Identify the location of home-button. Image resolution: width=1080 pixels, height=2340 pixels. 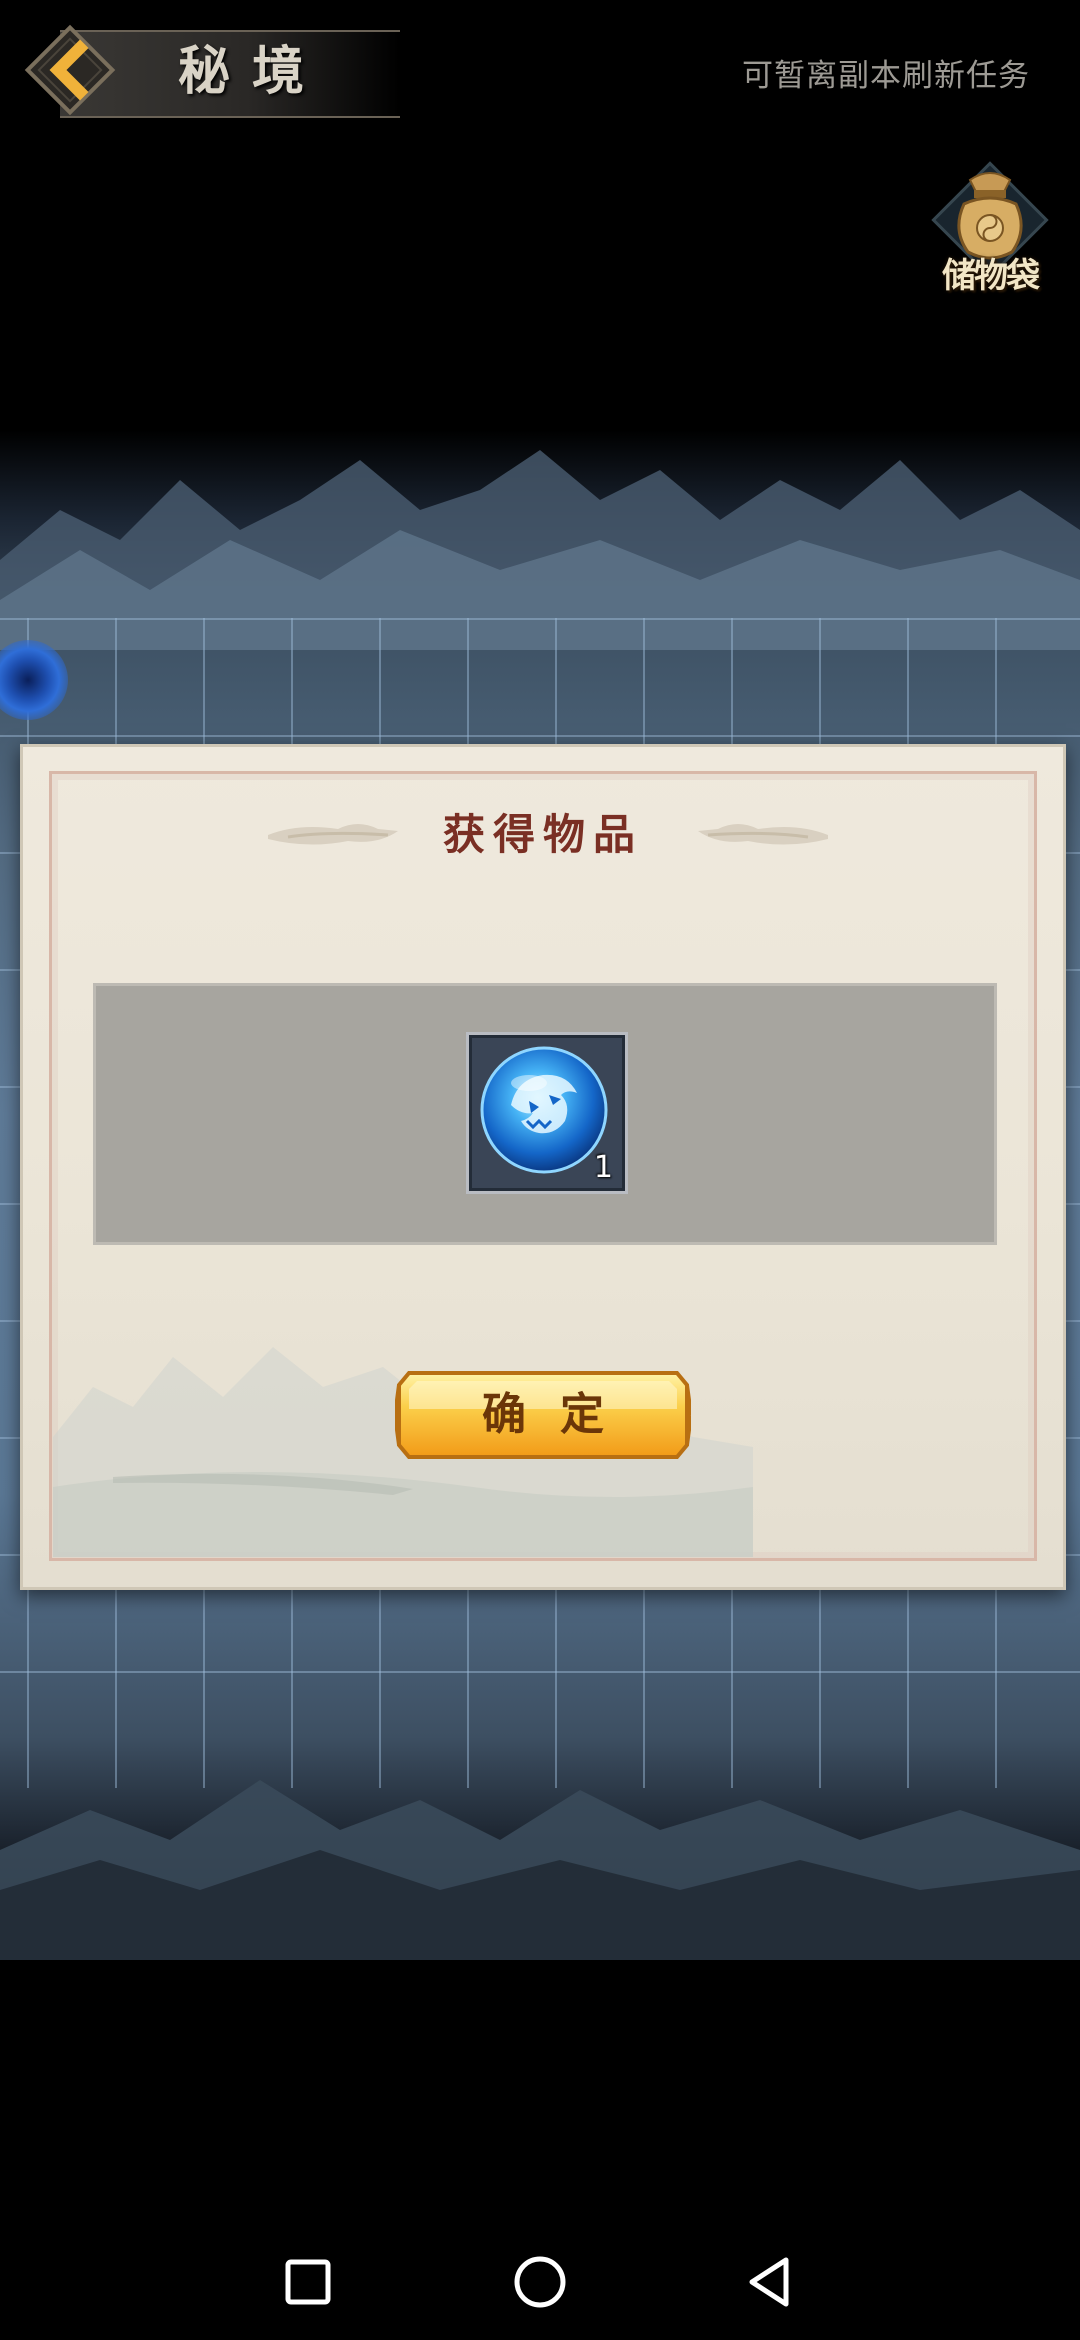
(540, 2282).